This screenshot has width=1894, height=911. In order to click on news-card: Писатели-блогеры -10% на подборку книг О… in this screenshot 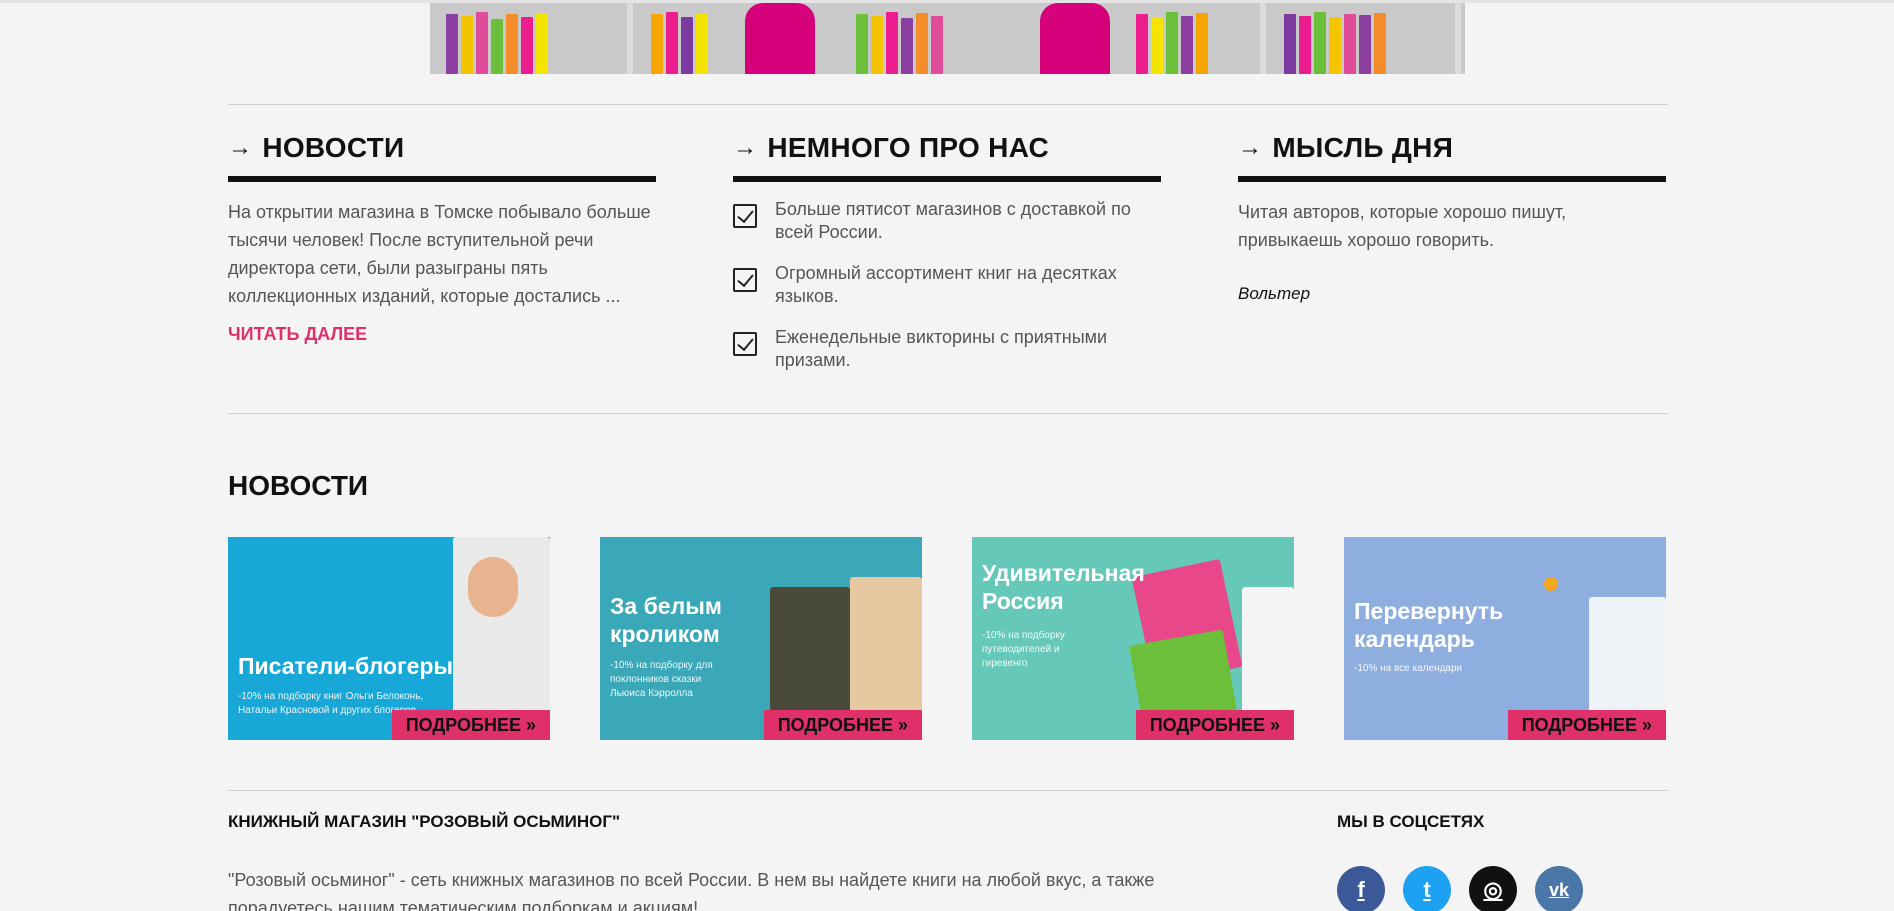, I will do `click(389, 638)`.